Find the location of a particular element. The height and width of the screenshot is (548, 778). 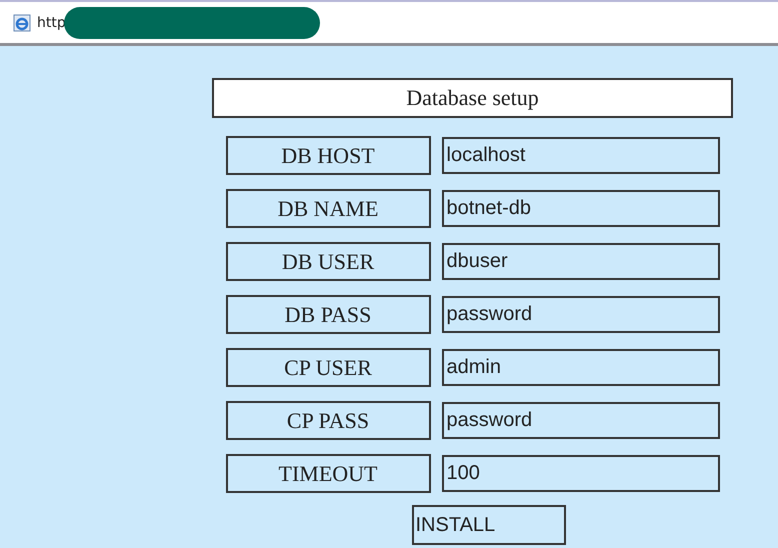

field-label: CP PASS is located at coordinates (328, 420).